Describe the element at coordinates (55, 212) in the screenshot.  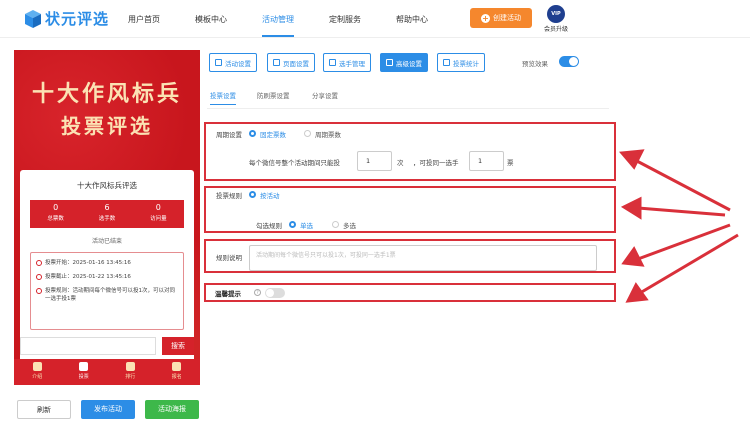
I see `stat-total-votes: 0 总票数` at that location.